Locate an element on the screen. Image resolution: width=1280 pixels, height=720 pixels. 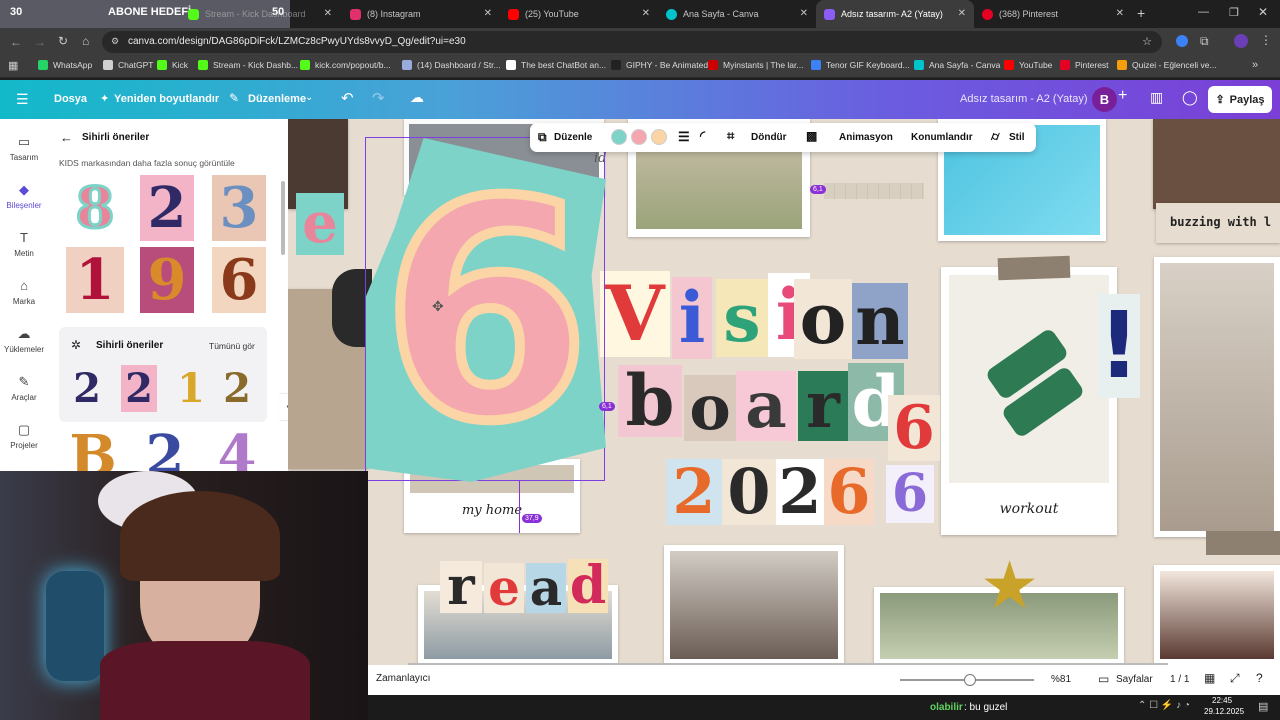
panel-scrollbar is located at coordinates (283, 218).